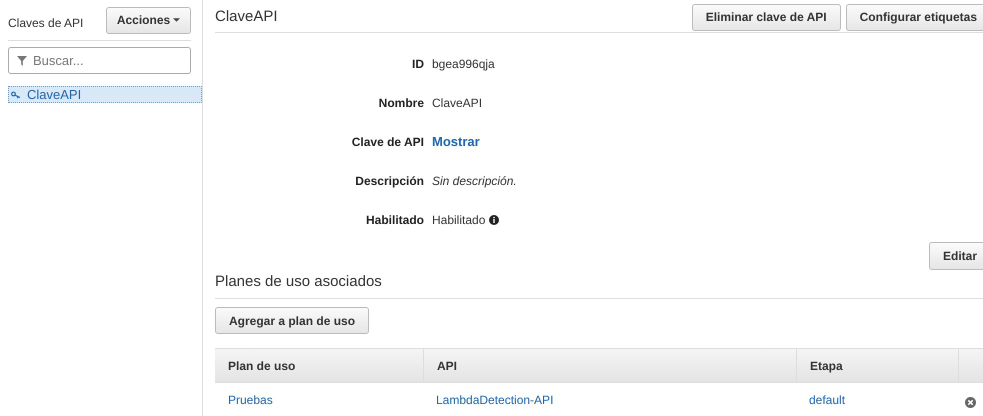  I want to click on sidebar-title: Claves de API, so click(46, 23).